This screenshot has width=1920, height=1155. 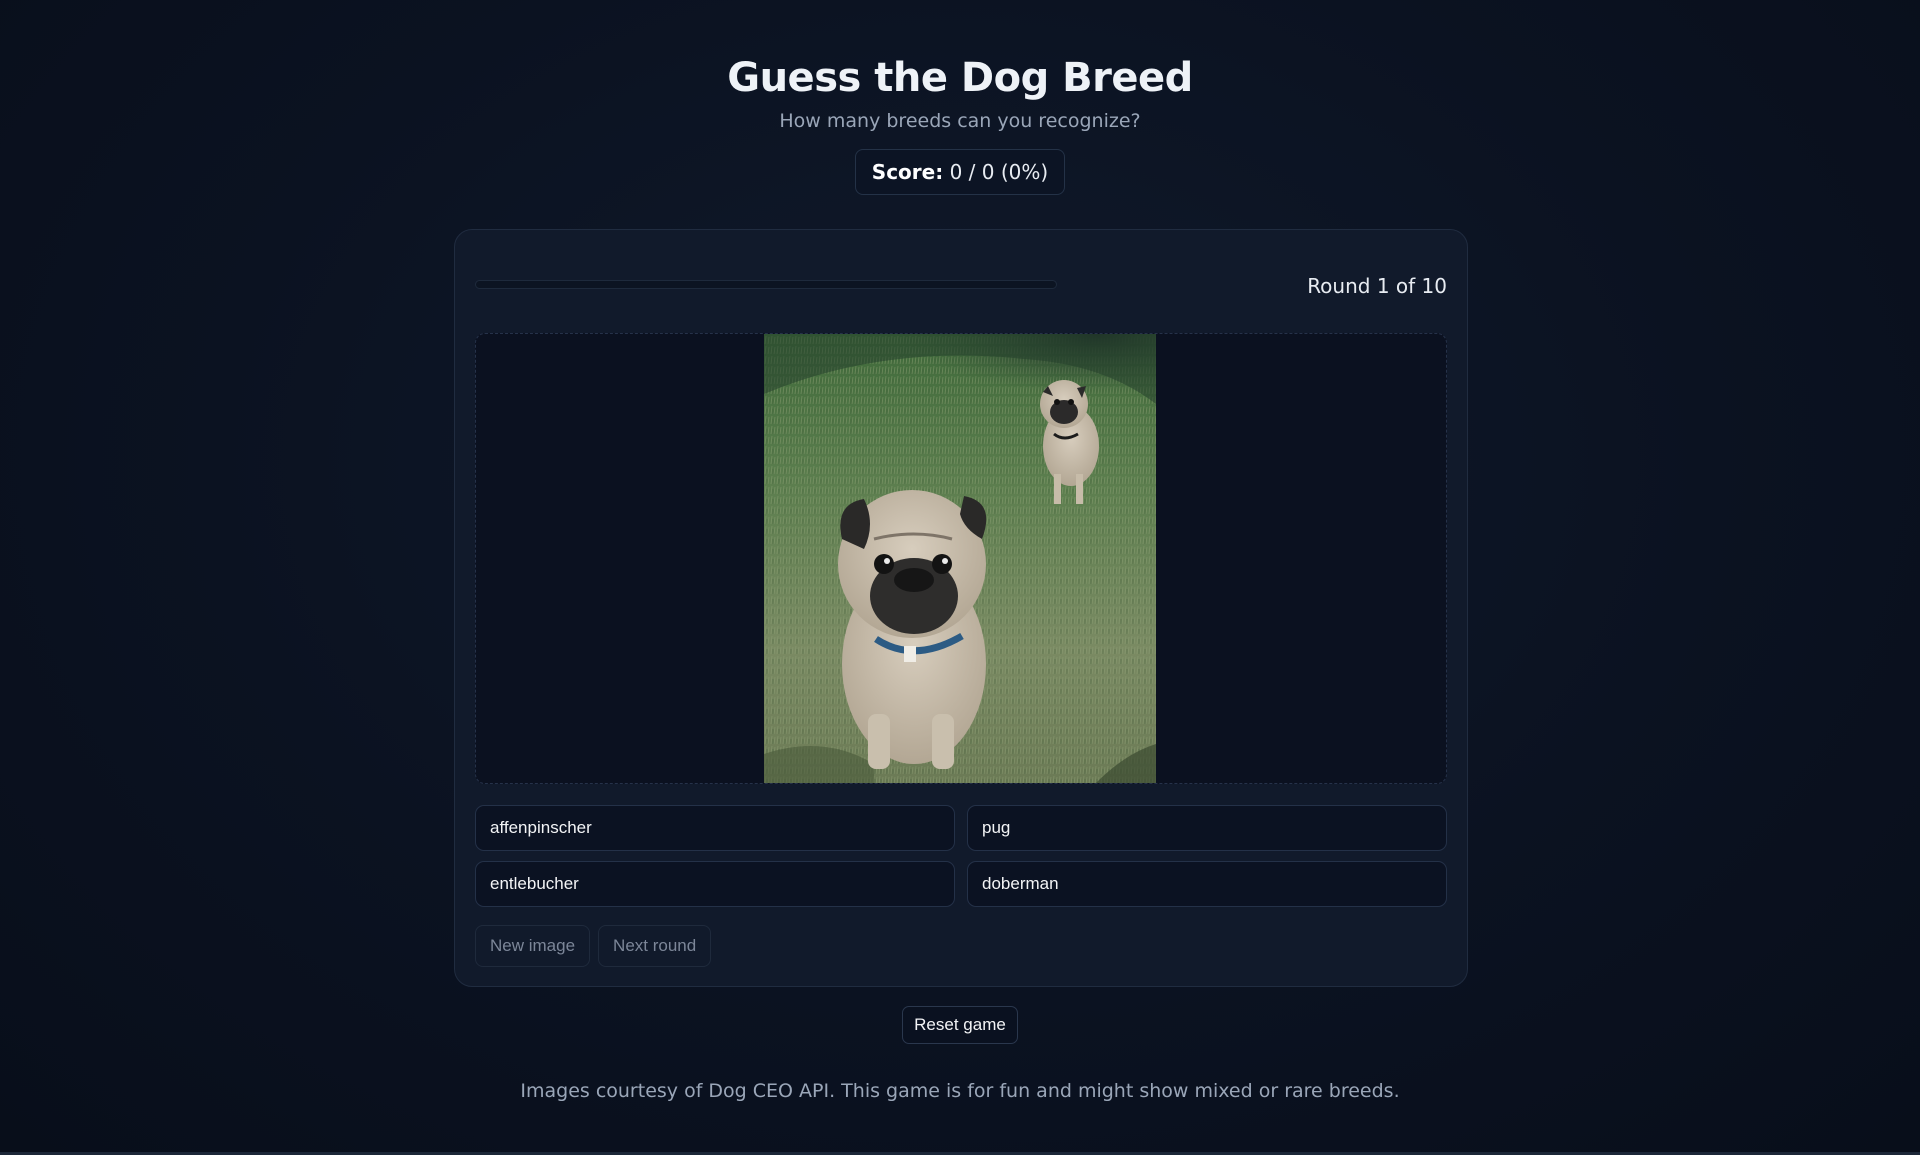 What do you see at coordinates (960, 1025) in the screenshot?
I see `reset-game-button: Reset game` at bounding box center [960, 1025].